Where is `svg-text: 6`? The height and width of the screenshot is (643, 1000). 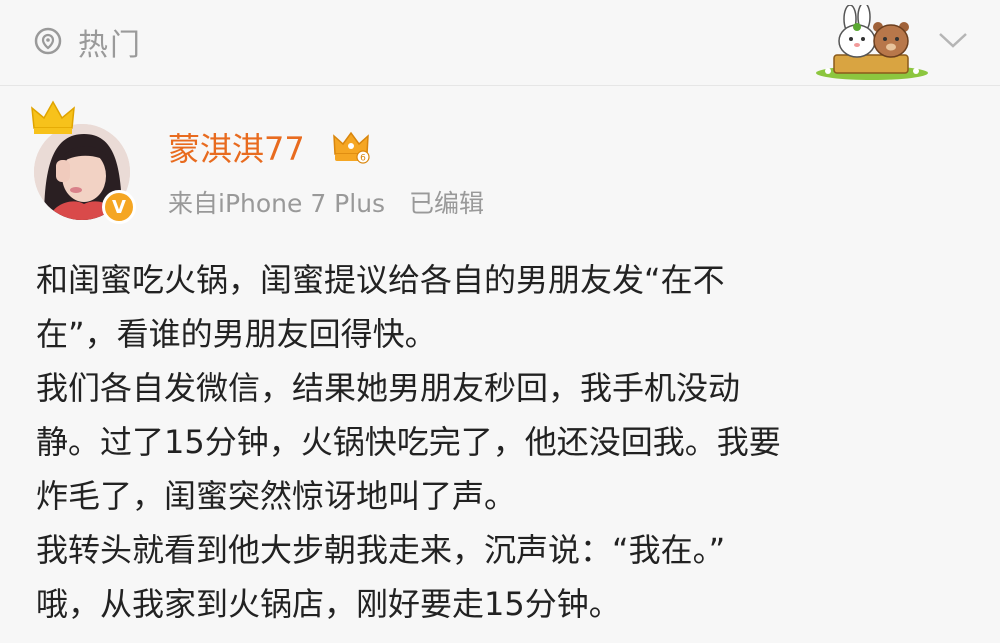
svg-text: 6 is located at coordinates (363, 159).